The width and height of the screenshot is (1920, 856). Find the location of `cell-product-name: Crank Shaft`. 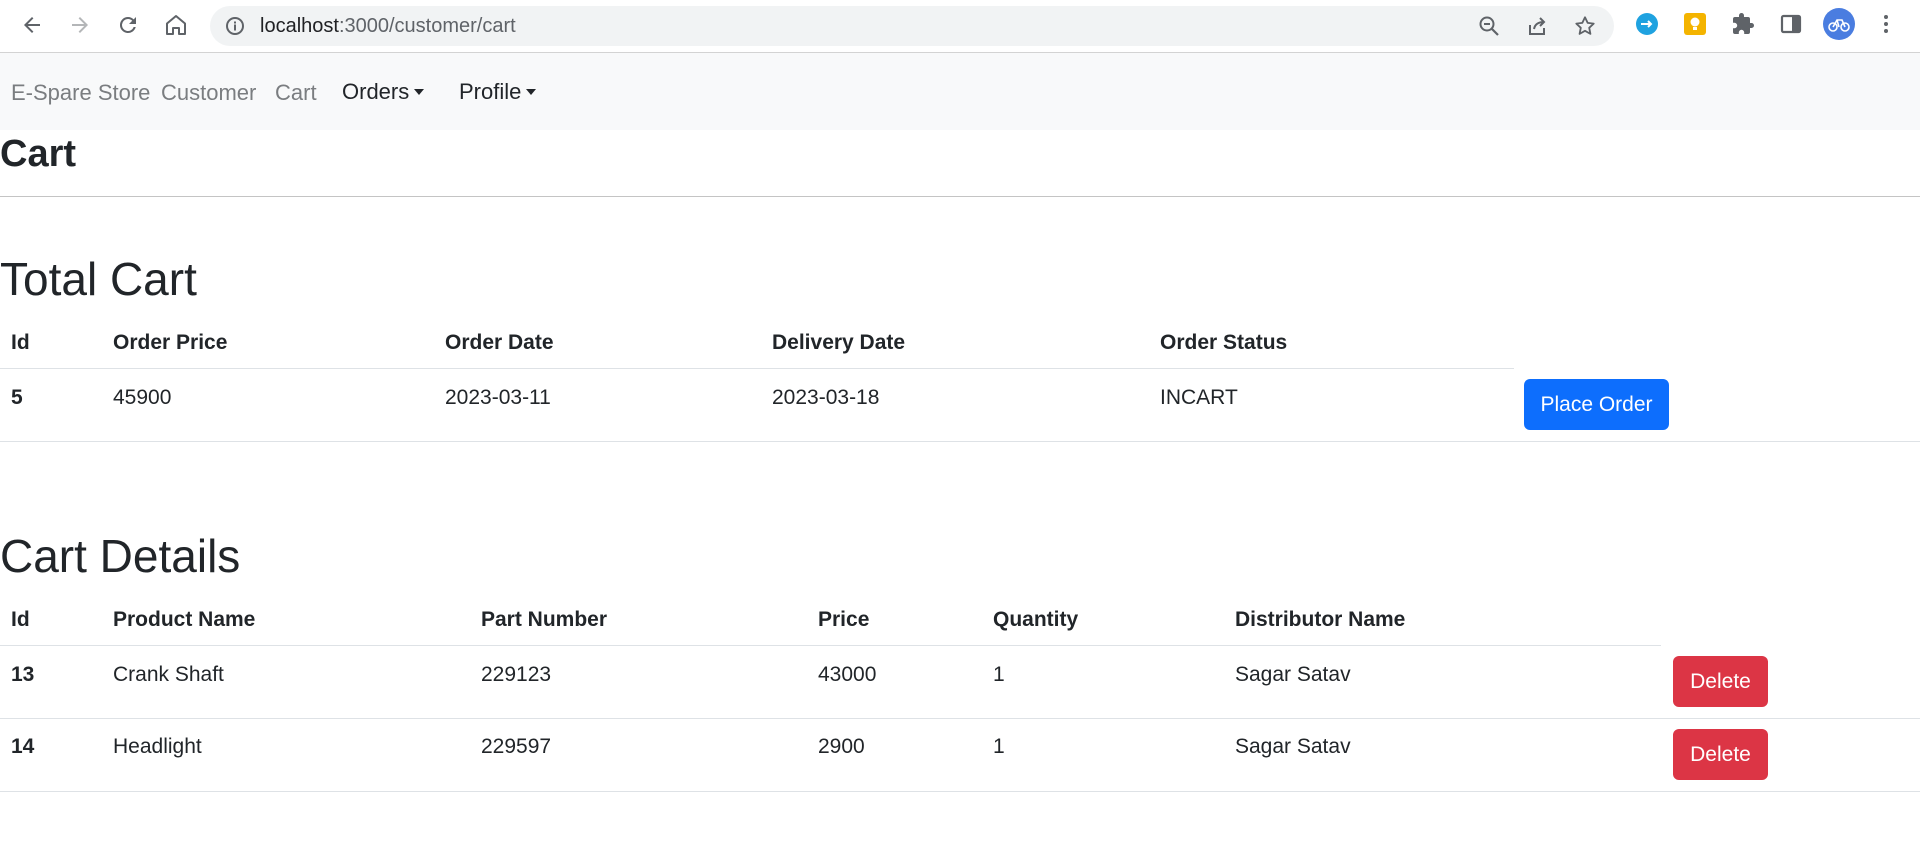

cell-product-name: Crank Shaft is located at coordinates (168, 674).